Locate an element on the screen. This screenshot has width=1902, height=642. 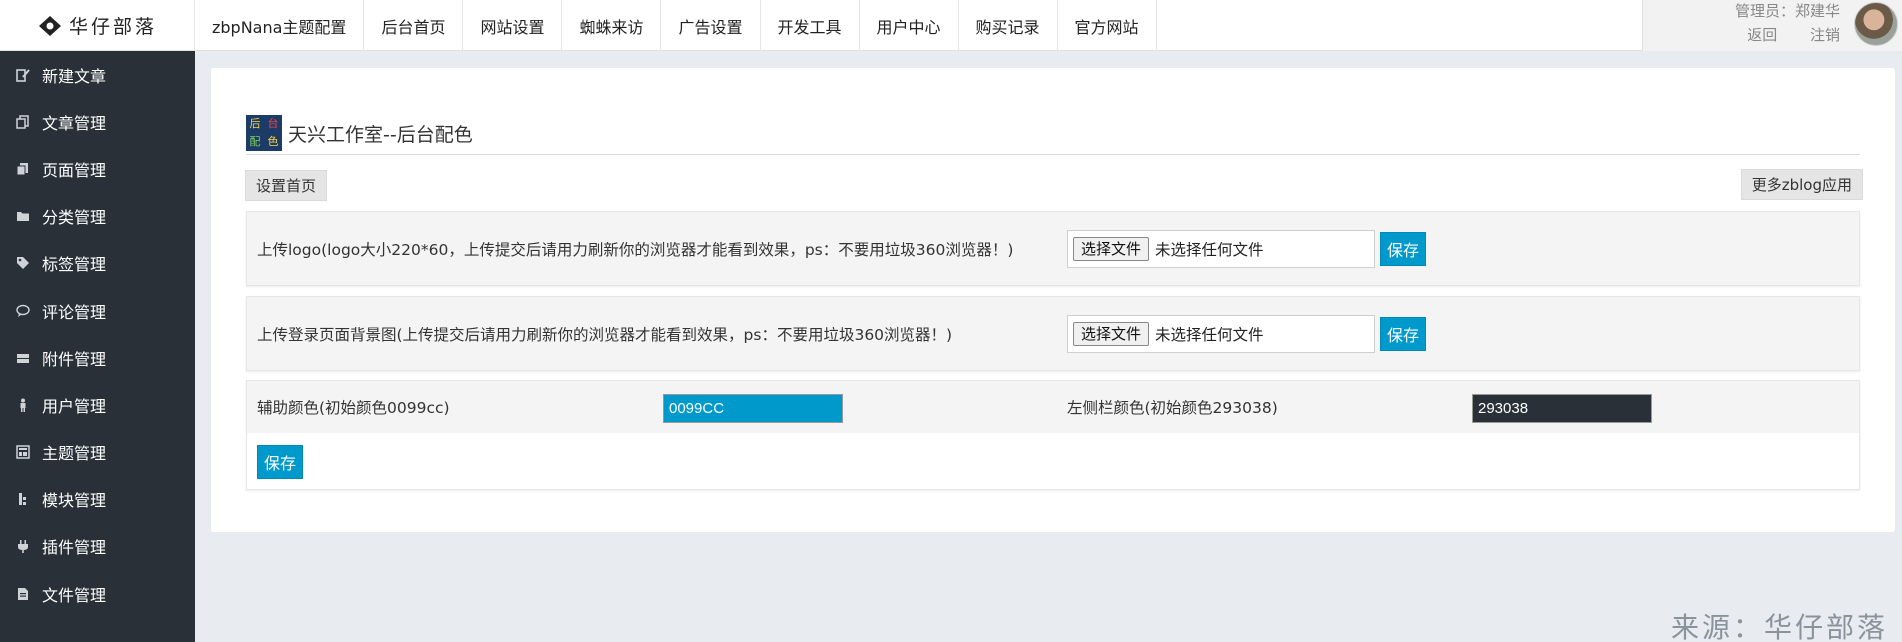
watermark: 来源：华仔部落 is located at coordinates (1779, 626).